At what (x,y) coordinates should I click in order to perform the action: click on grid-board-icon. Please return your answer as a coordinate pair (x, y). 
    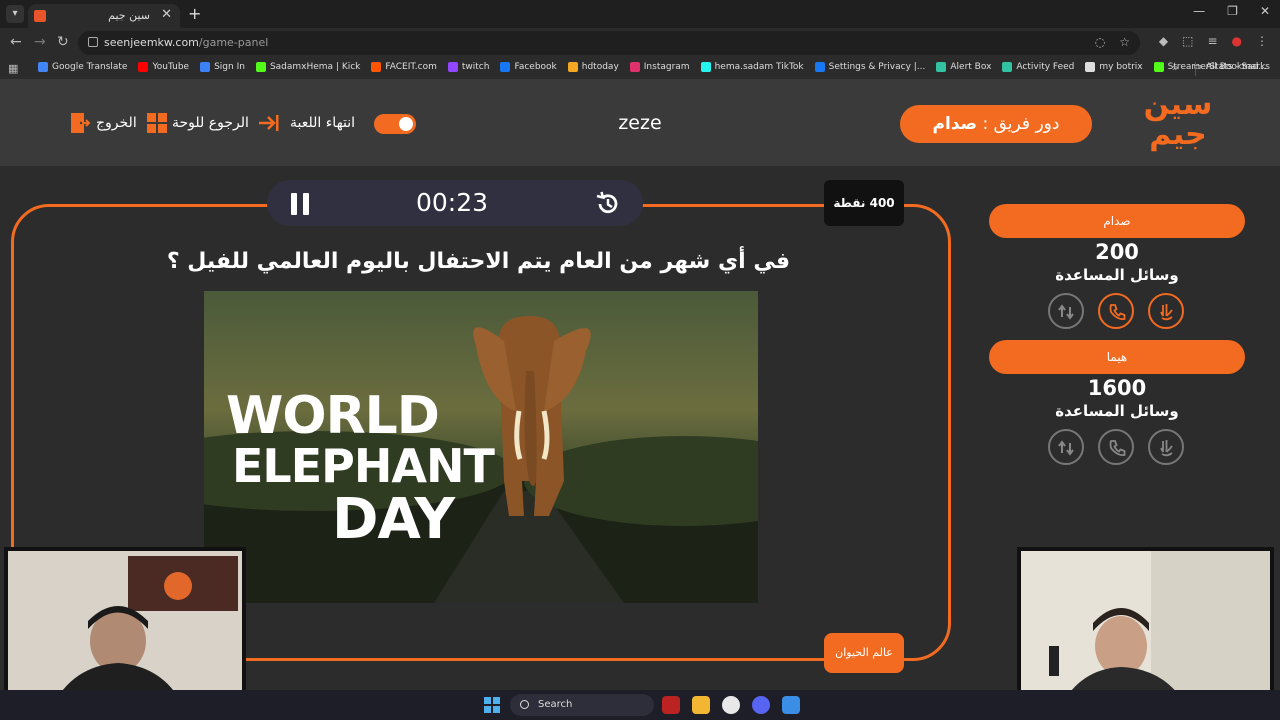
    Looking at the image, I should click on (157, 123).